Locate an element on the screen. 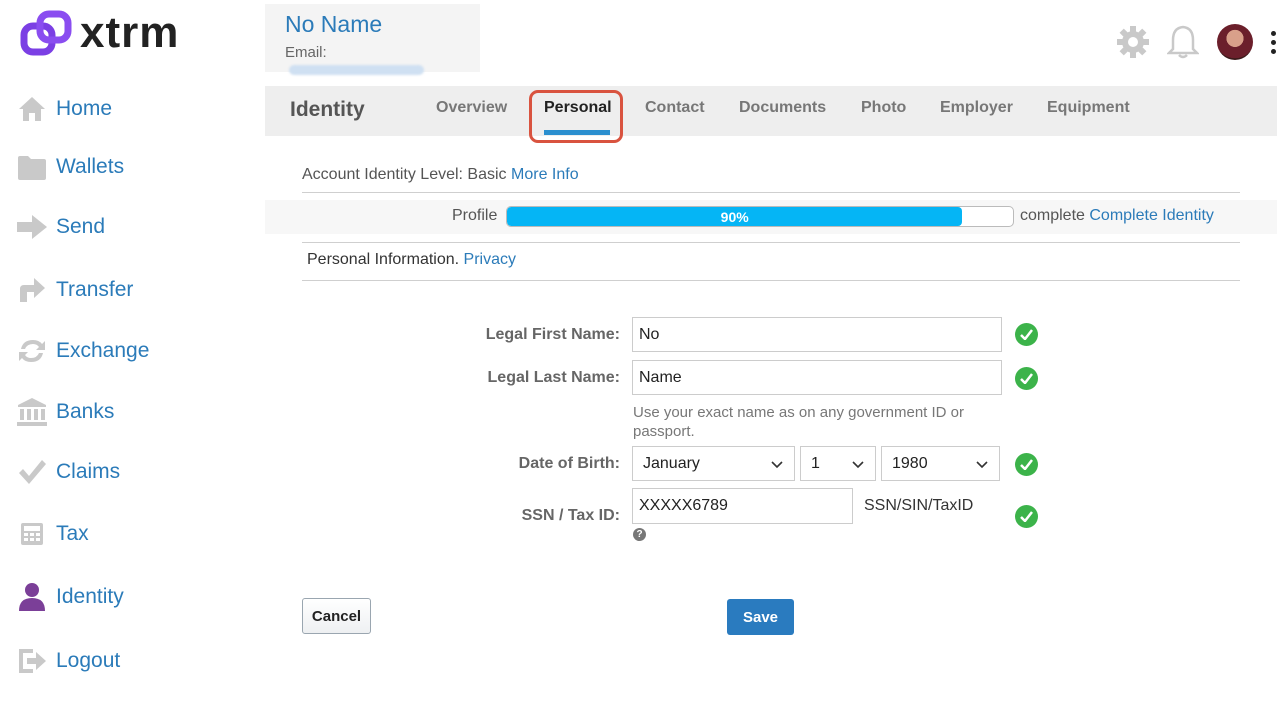 This screenshot has width=1285, height=707. sidebar-item-label: Wallets is located at coordinates (90, 166).